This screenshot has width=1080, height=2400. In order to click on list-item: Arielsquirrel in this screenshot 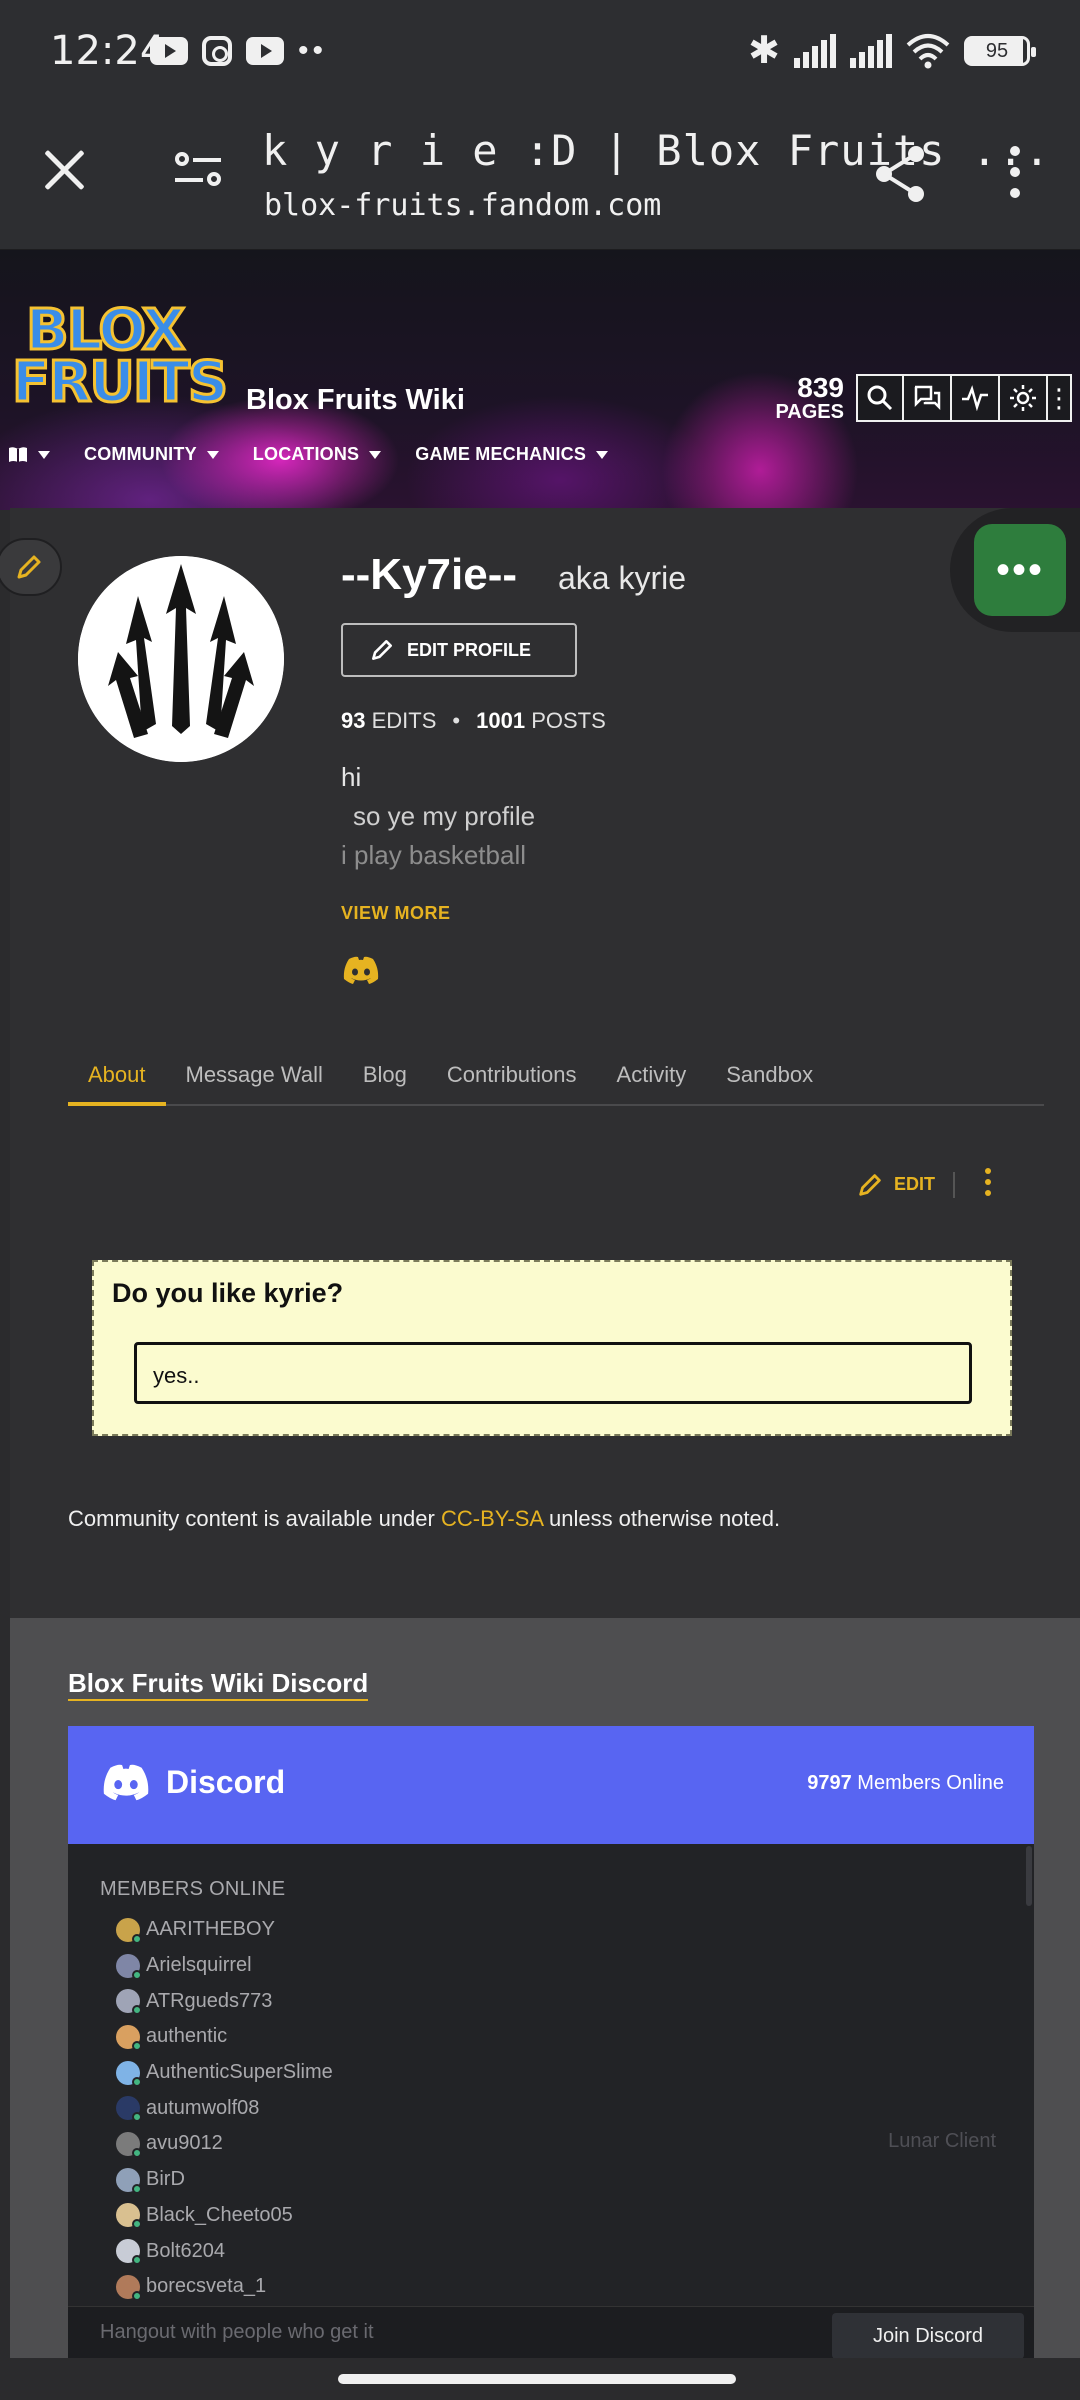, I will do `click(224, 1966)`.